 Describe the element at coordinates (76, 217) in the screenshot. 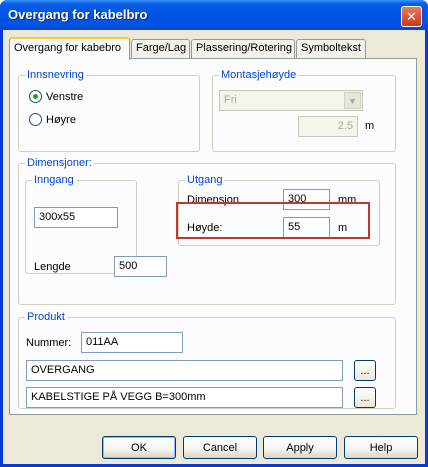

I see `inngang-input: 300x55` at that location.